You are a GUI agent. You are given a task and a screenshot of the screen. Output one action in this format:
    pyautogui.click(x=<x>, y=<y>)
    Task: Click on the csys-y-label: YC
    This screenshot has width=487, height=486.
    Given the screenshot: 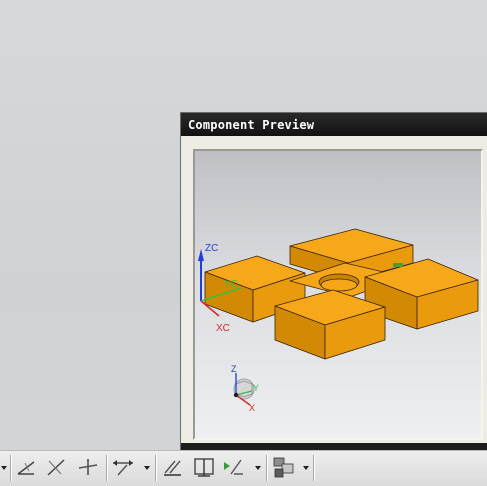 What is the action you would take?
    pyautogui.click(x=231, y=284)
    